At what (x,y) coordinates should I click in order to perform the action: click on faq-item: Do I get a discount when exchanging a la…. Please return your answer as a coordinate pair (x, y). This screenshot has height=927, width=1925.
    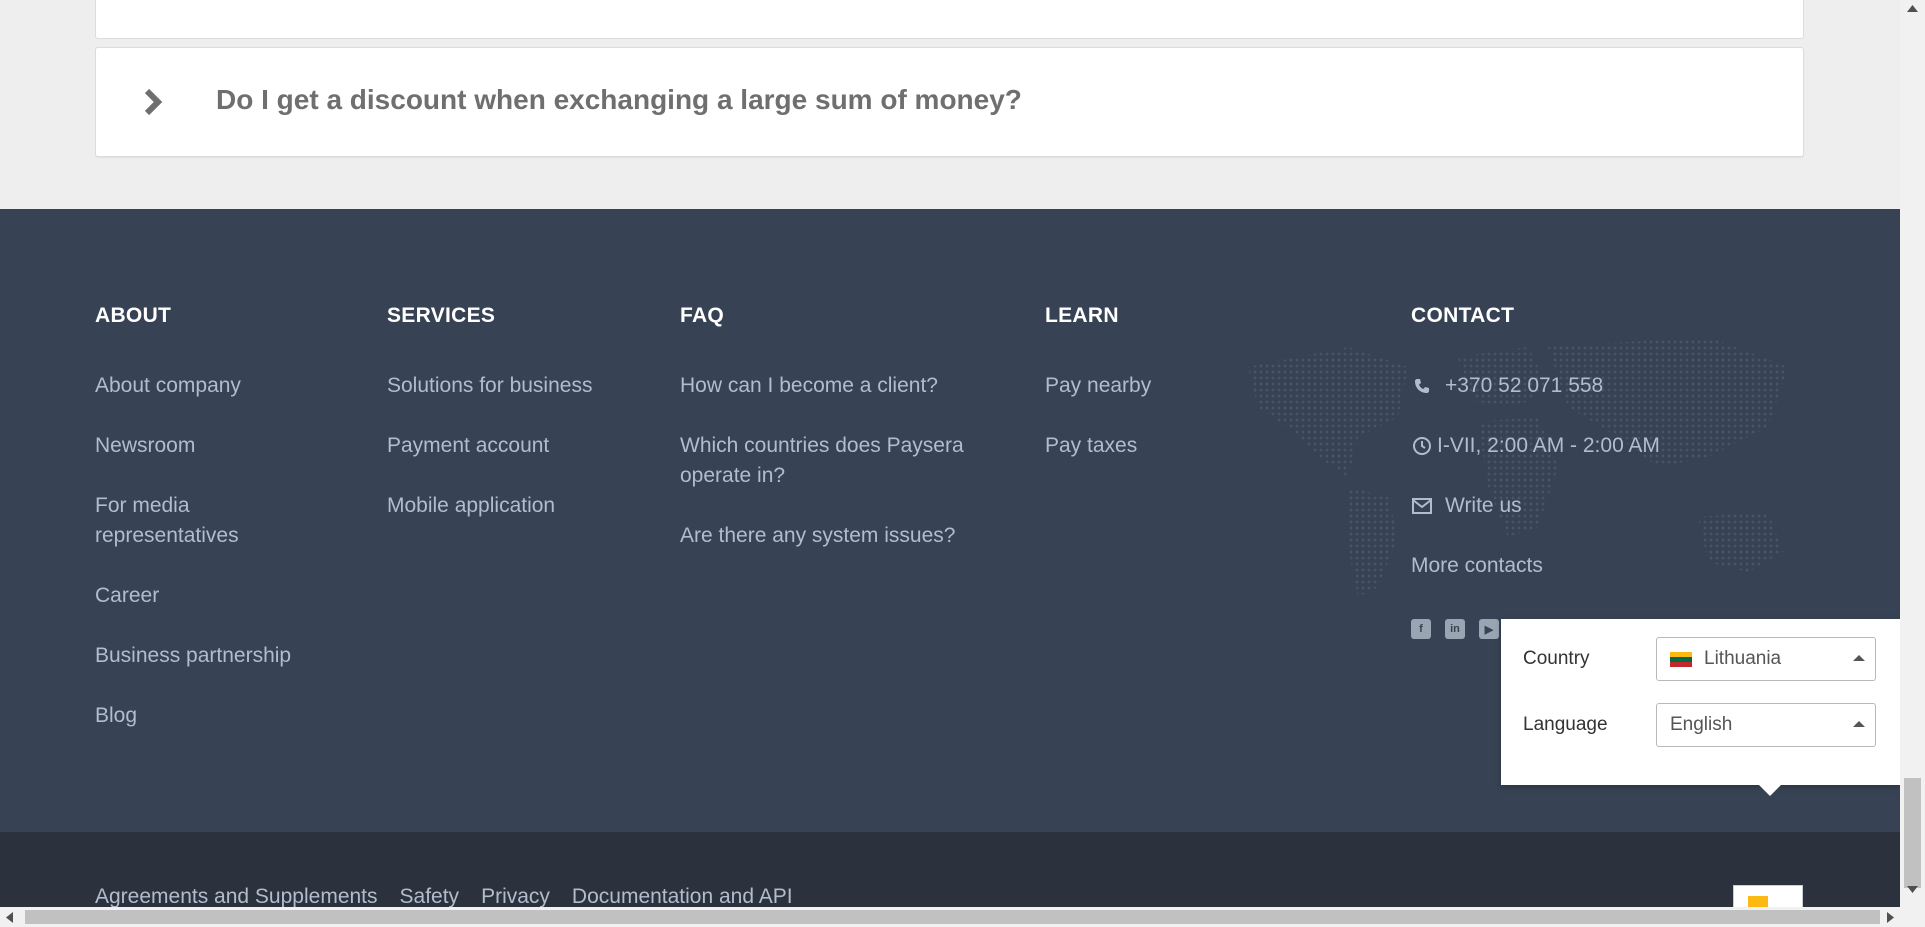
    Looking at the image, I should click on (949, 102).